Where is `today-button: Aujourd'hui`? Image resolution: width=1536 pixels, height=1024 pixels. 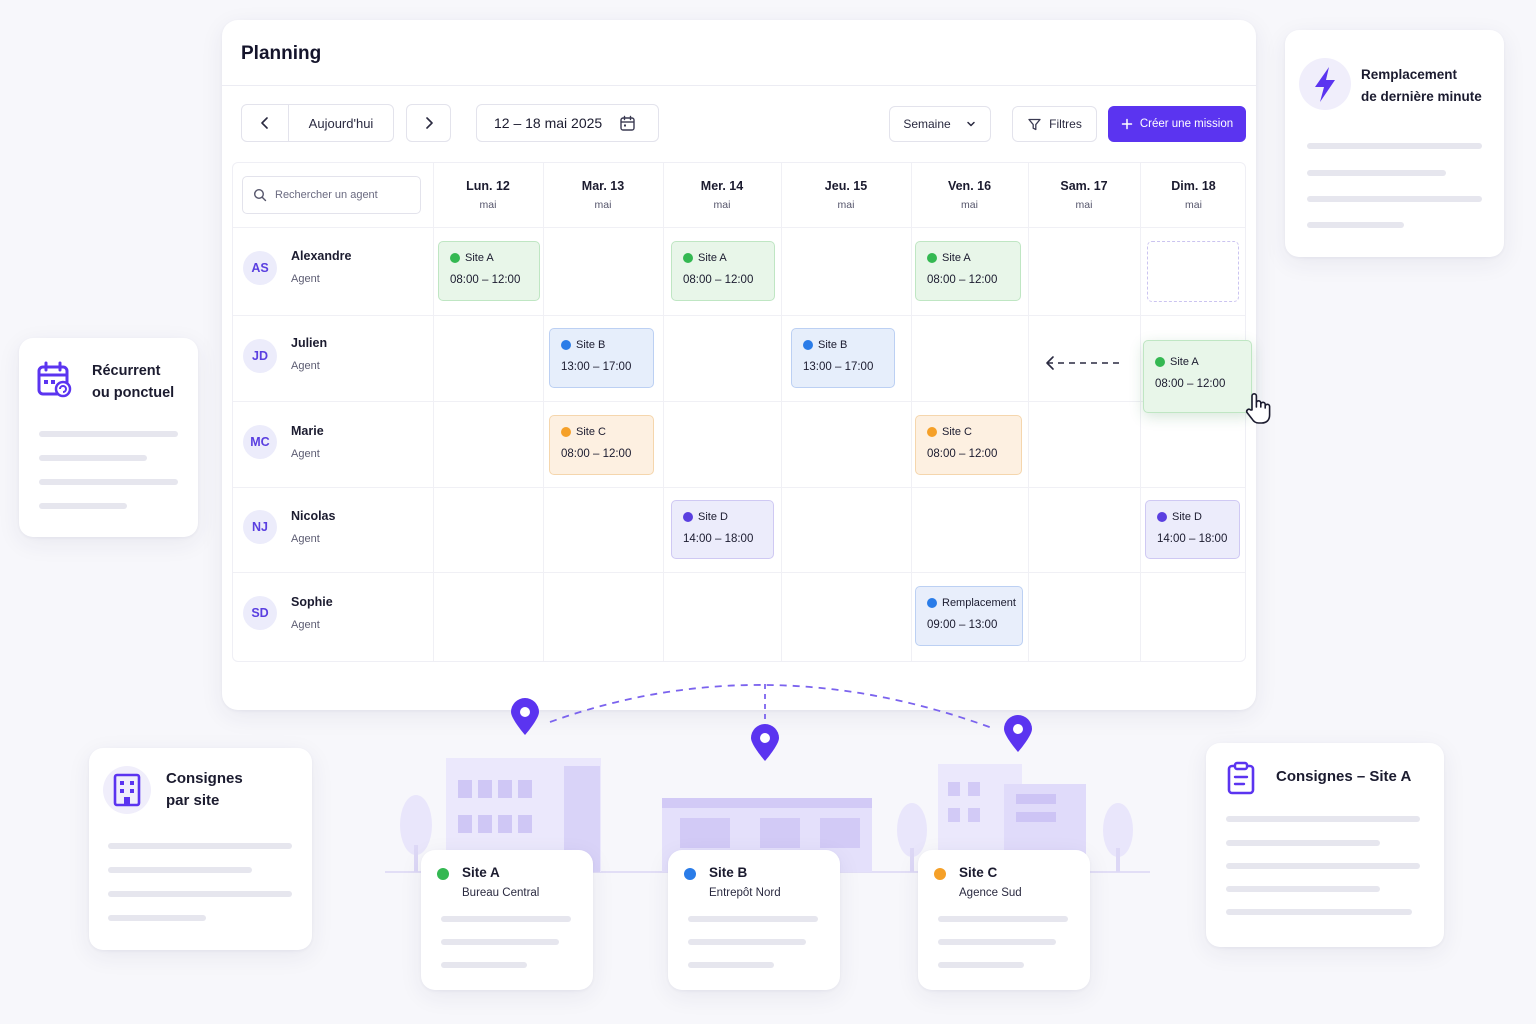
today-button: Aujourd'hui is located at coordinates (341, 123).